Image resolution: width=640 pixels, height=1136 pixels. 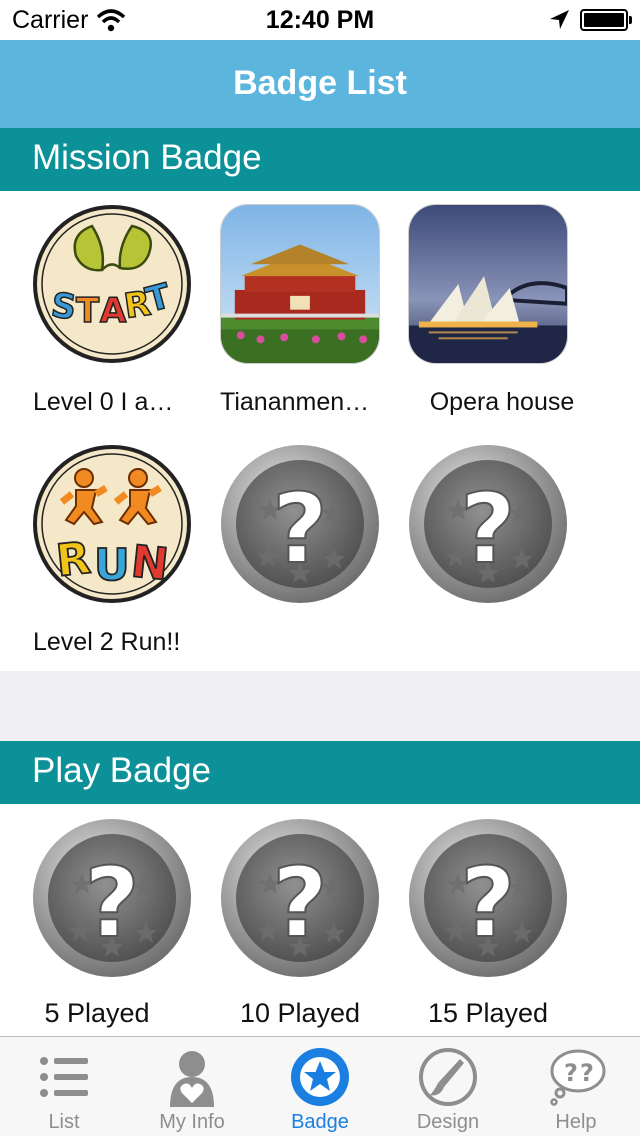 What do you see at coordinates (147, 157) in the screenshot?
I see `section-title: Mission Badge` at bounding box center [147, 157].